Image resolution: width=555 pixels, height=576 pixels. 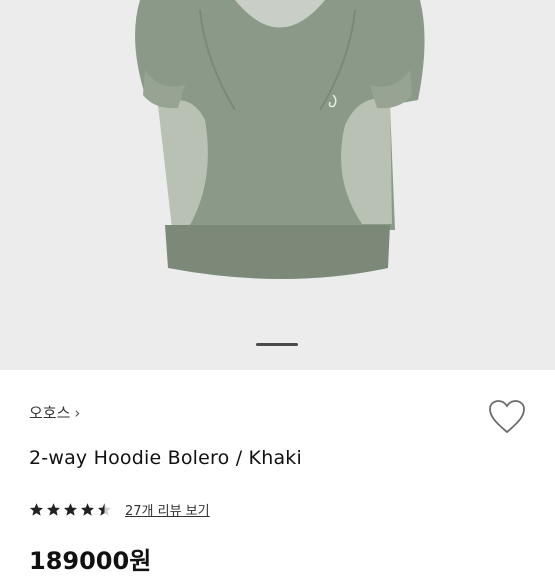 I want to click on product-title: 2-way Hoodie Bolero / Khaki, so click(x=165, y=458).